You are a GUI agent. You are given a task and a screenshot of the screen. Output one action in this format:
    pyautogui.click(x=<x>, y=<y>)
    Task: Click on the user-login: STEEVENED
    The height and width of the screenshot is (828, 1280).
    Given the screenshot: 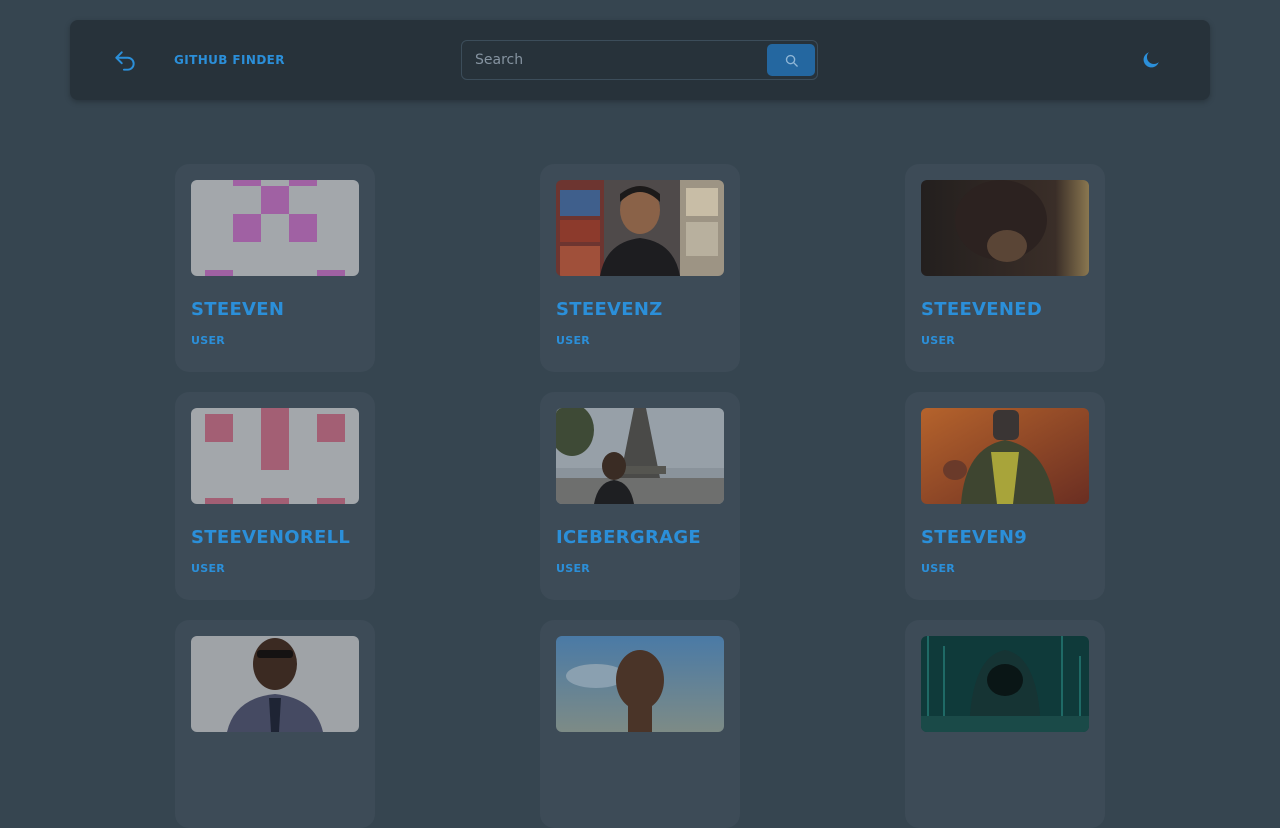 What is the action you would take?
    pyautogui.click(x=981, y=309)
    